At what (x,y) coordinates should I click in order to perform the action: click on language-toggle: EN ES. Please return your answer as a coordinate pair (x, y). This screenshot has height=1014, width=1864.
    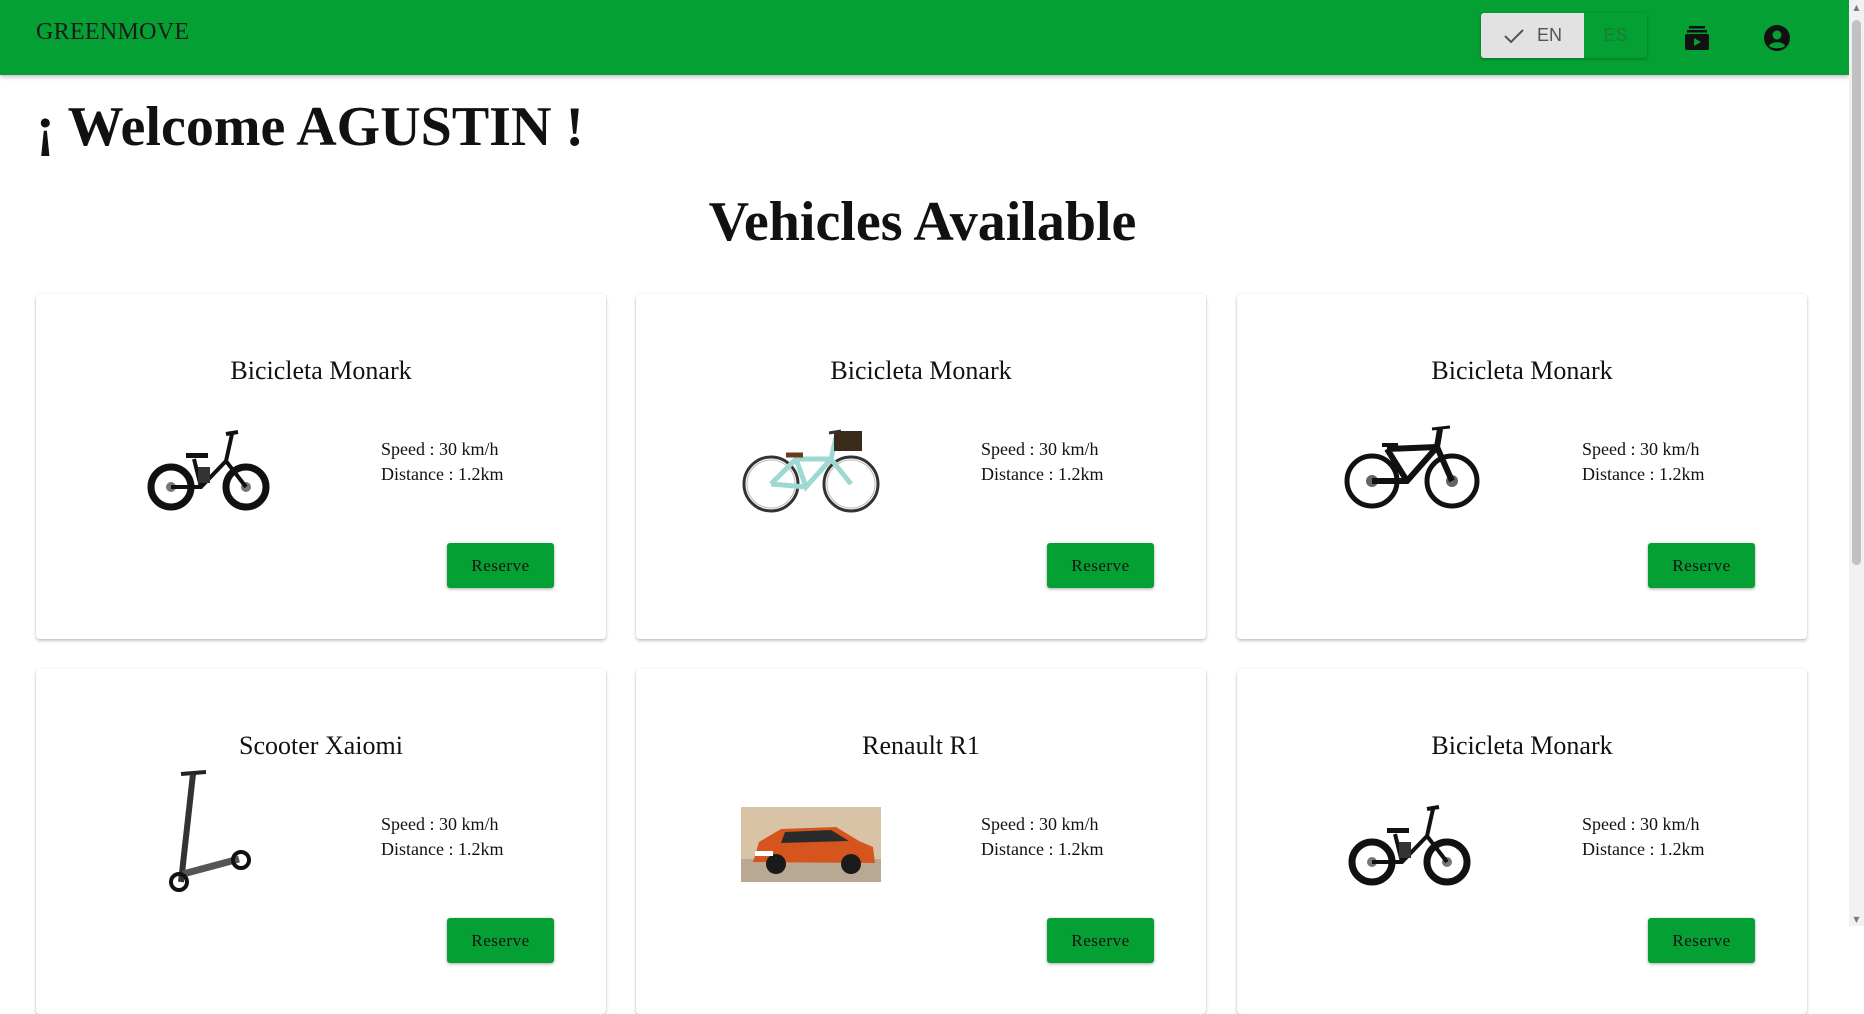
    Looking at the image, I should click on (1564, 35).